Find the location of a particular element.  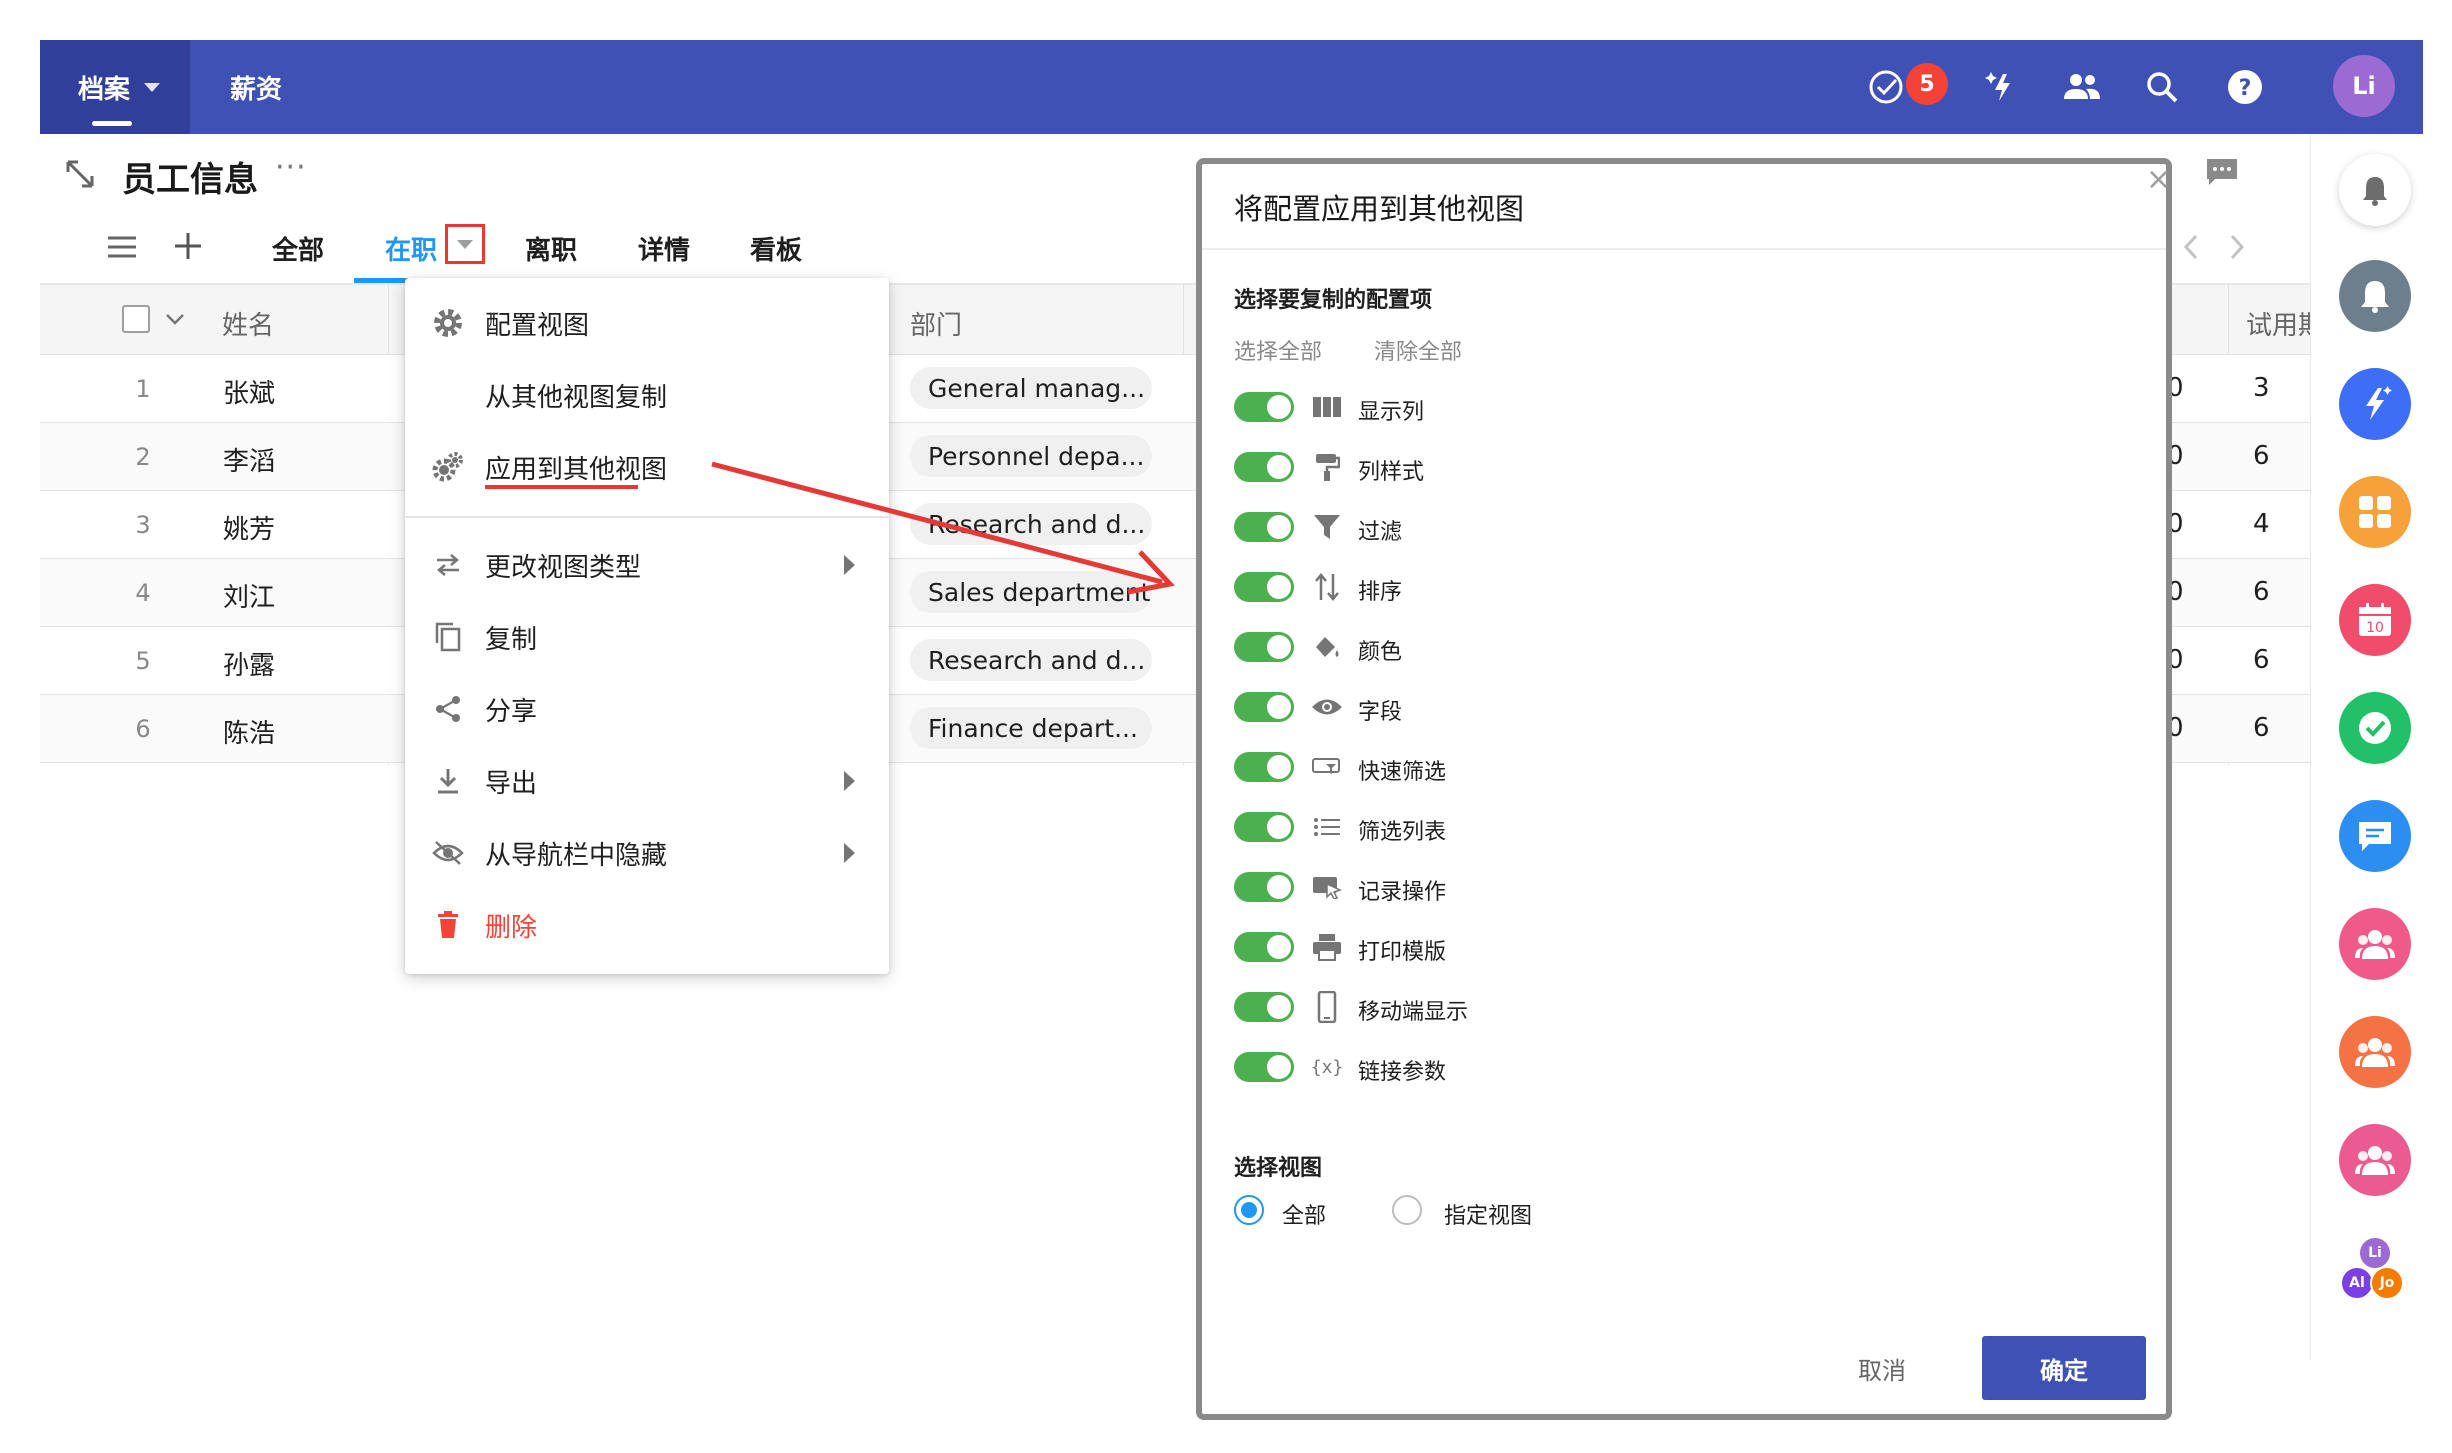

menu-item-share: 分享 is located at coordinates (647, 709).